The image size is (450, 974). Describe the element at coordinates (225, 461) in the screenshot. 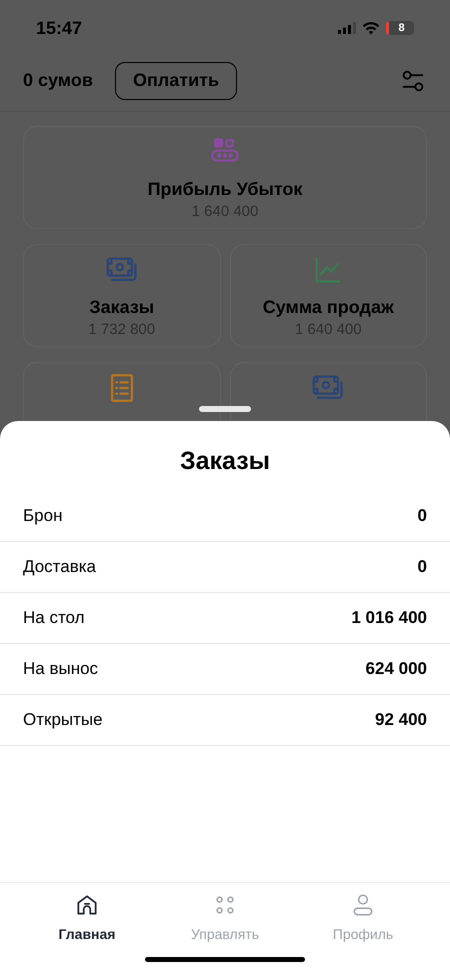

I see `sheet-title: Заказы` at that location.